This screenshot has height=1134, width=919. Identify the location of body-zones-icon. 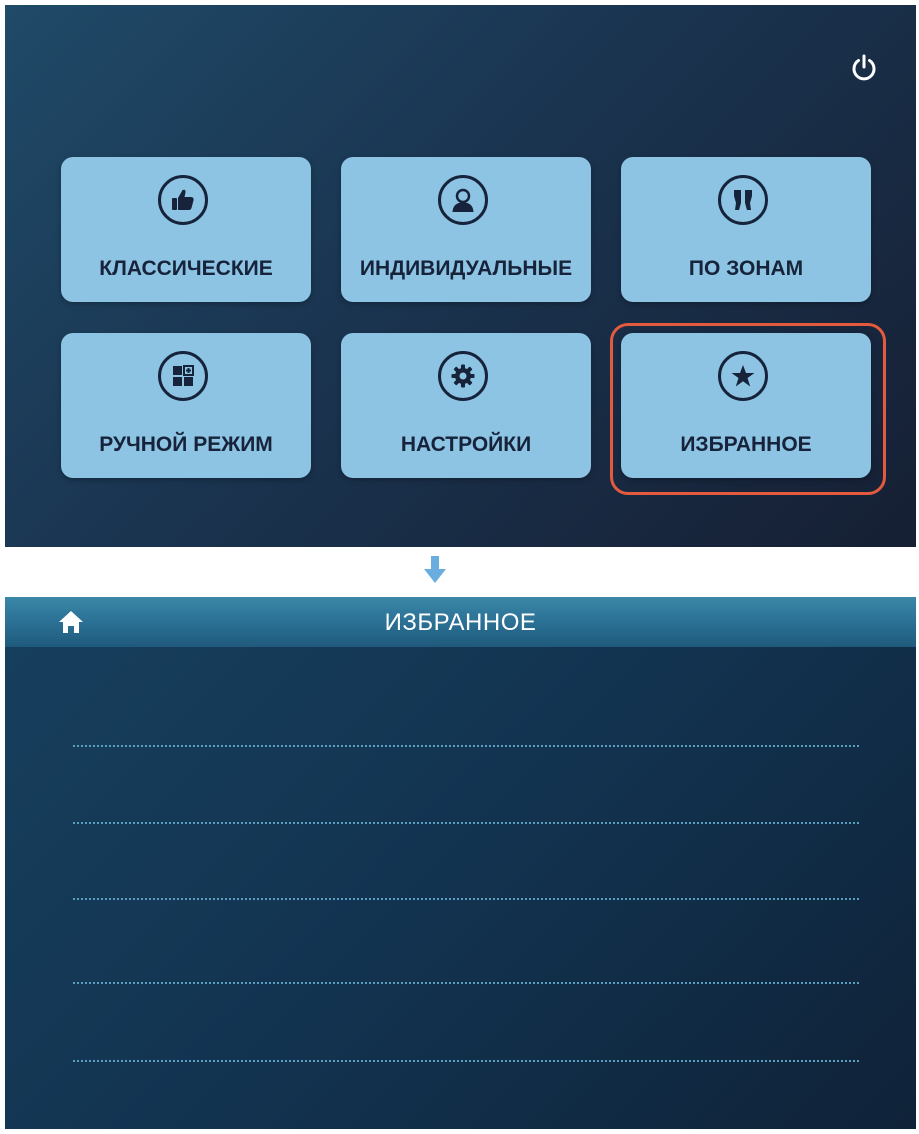
(743, 200).